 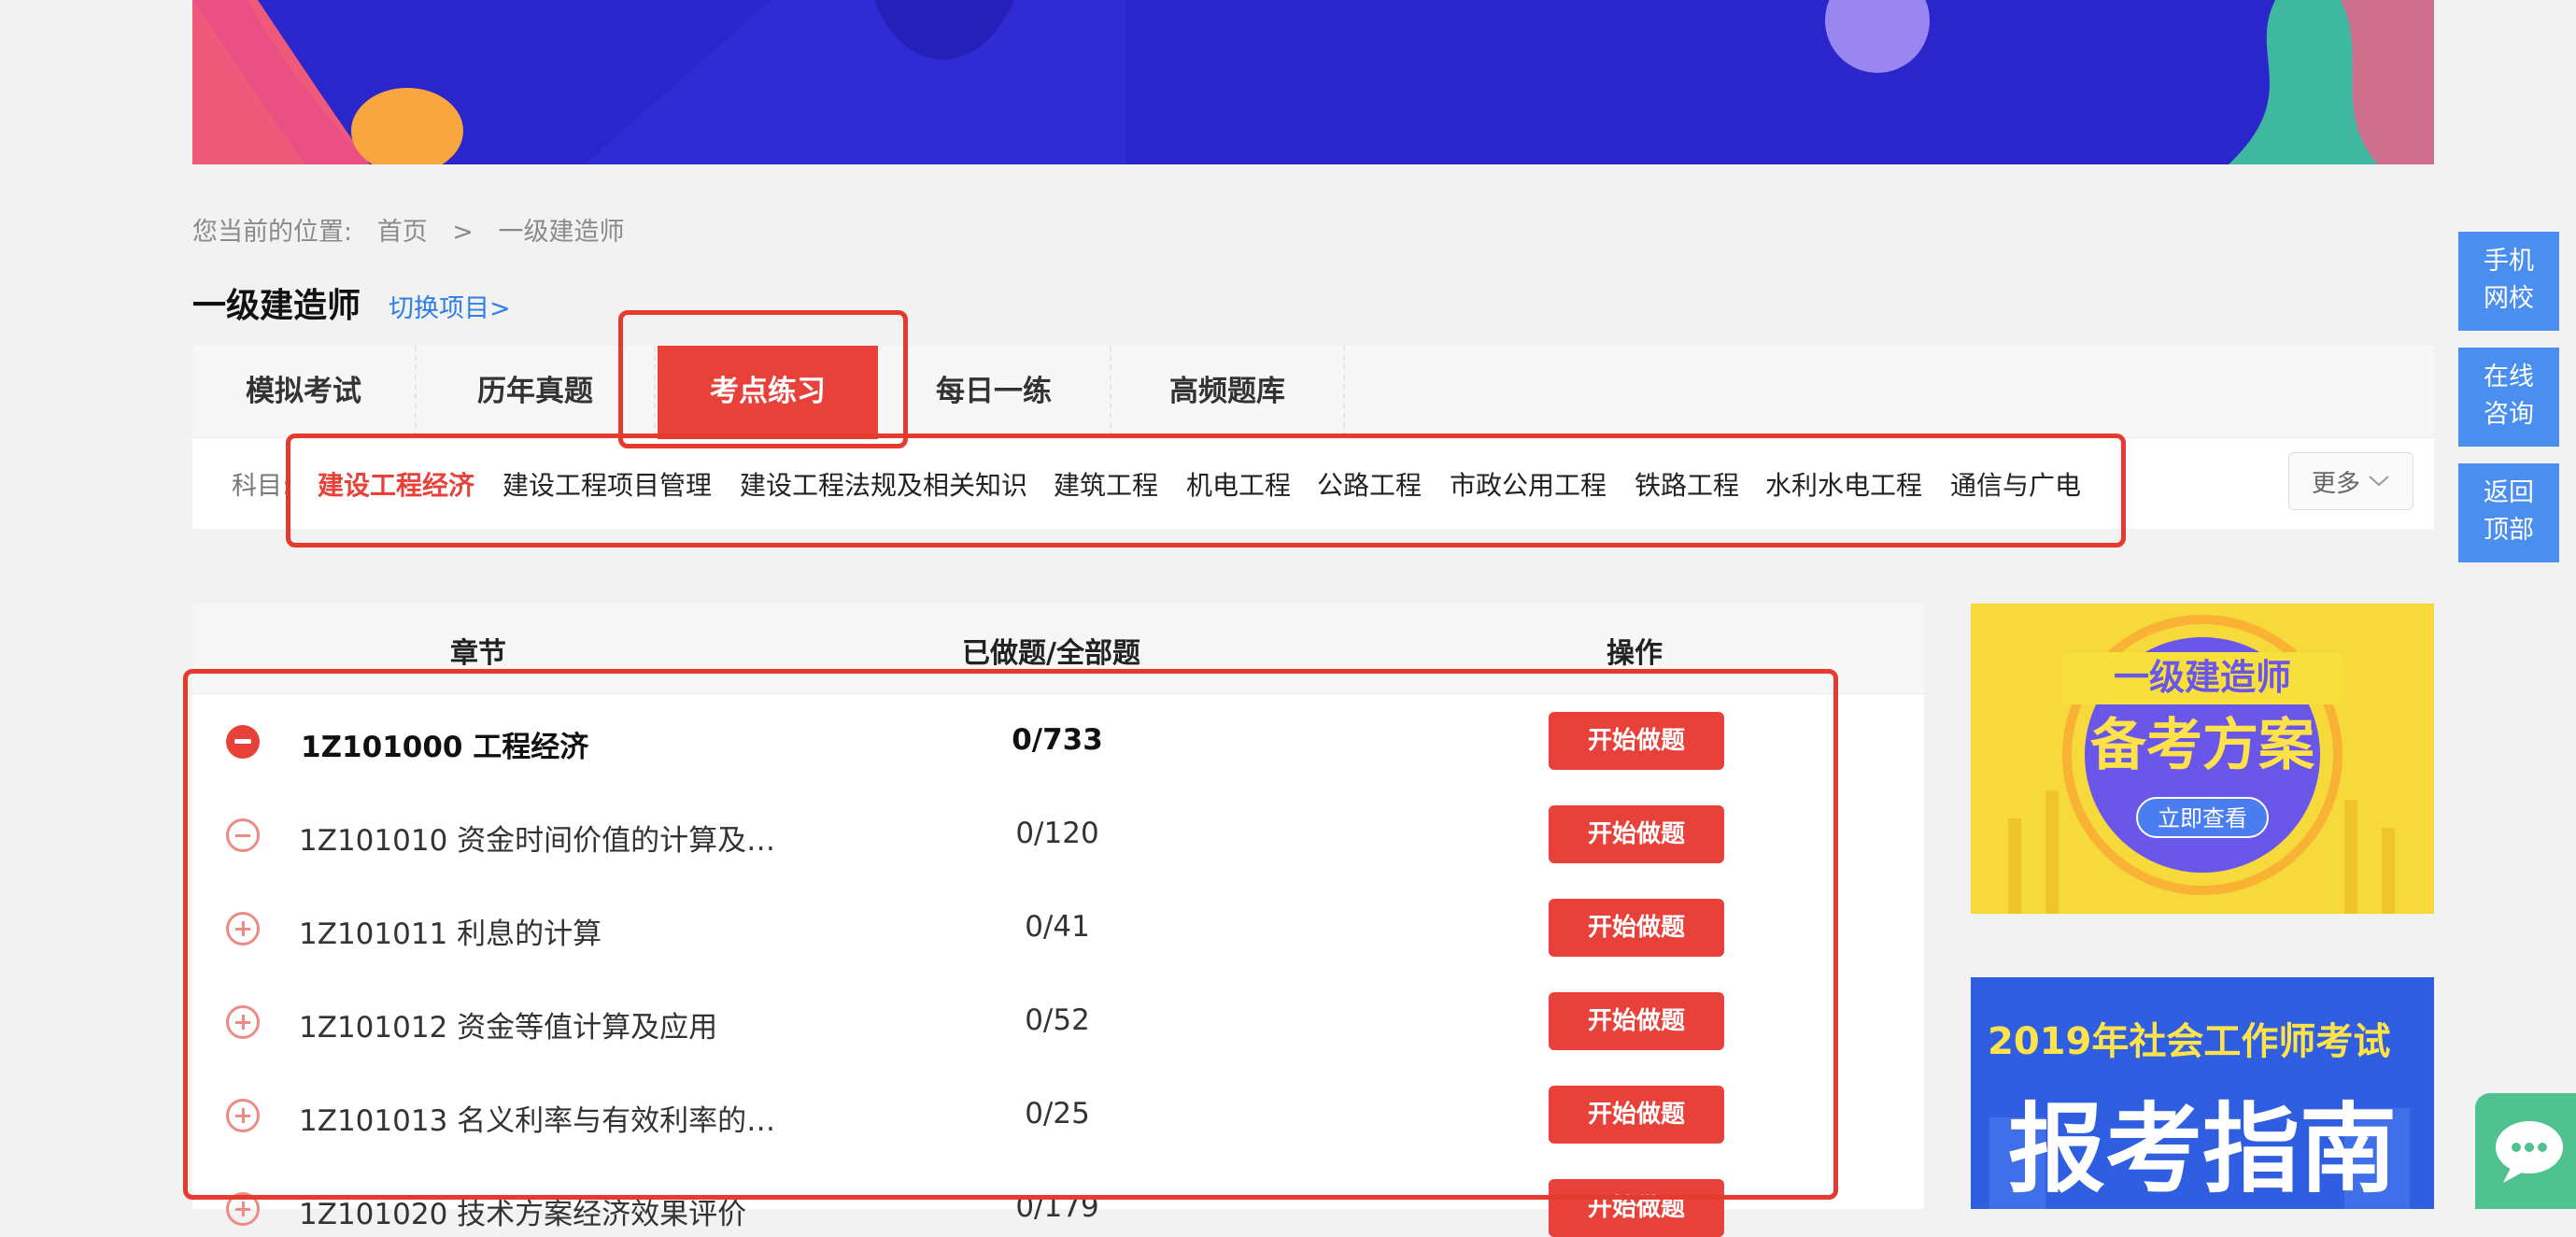 I want to click on ad-exam-guide: 2019年社会工作师考试 报考指南, so click(x=2202, y=1093).